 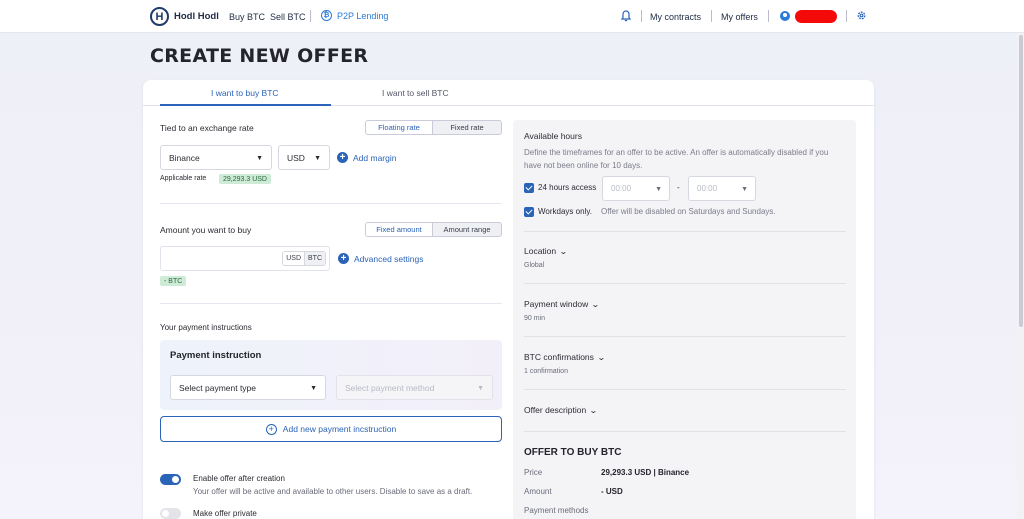 I want to click on amount-label: Amount you want to buy, so click(x=206, y=230).